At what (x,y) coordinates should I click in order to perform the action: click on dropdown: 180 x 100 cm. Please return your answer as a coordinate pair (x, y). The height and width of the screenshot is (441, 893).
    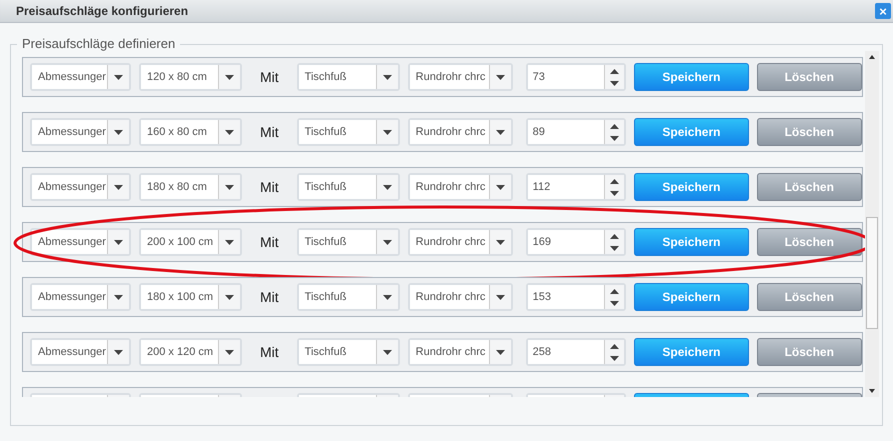
    Looking at the image, I should click on (190, 297).